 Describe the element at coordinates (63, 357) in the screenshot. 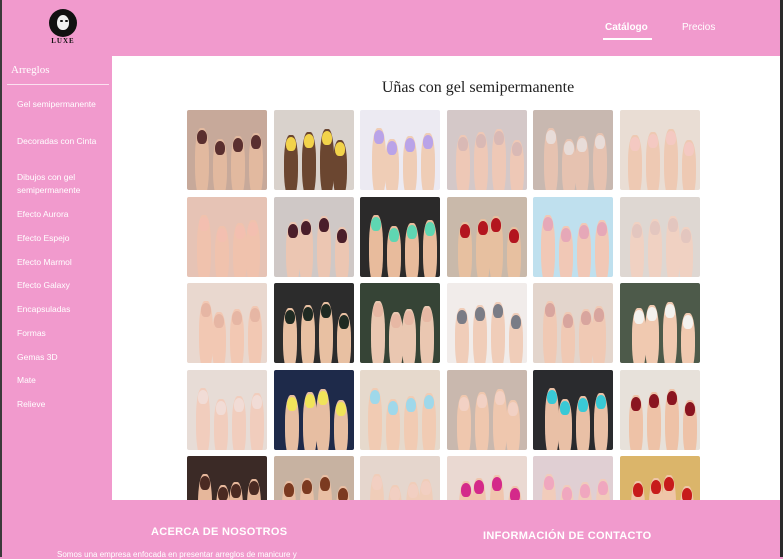

I see `sidebar-item-gemas-3d: Gemas 3D` at that location.